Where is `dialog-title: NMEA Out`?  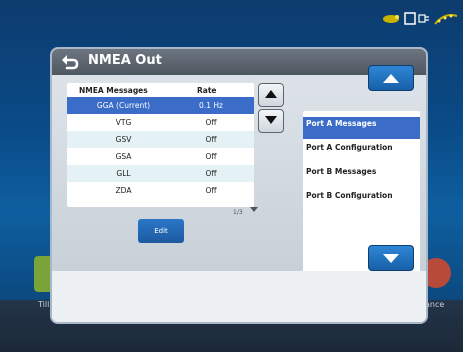
dialog-title: NMEA Out is located at coordinates (125, 60).